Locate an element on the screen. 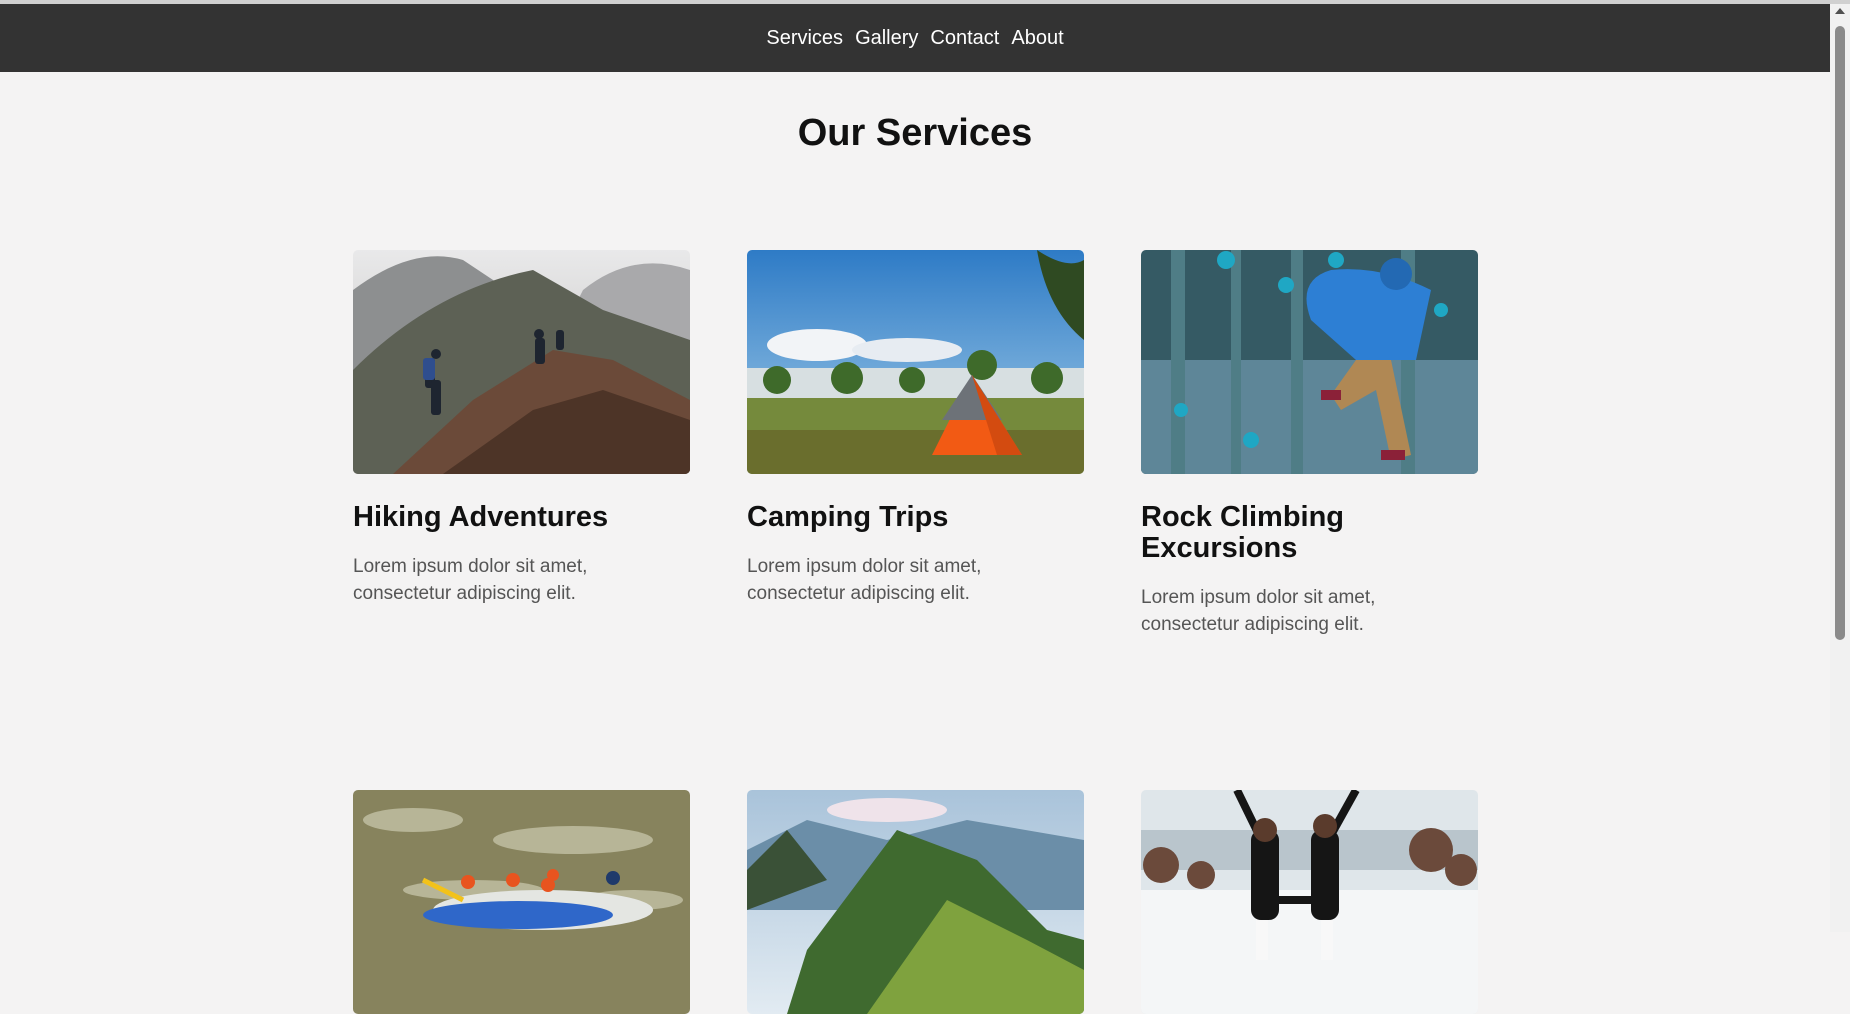 This screenshot has width=1850, height=1014. card-title: Rock Climbing Excursions is located at coordinates (1243, 532).